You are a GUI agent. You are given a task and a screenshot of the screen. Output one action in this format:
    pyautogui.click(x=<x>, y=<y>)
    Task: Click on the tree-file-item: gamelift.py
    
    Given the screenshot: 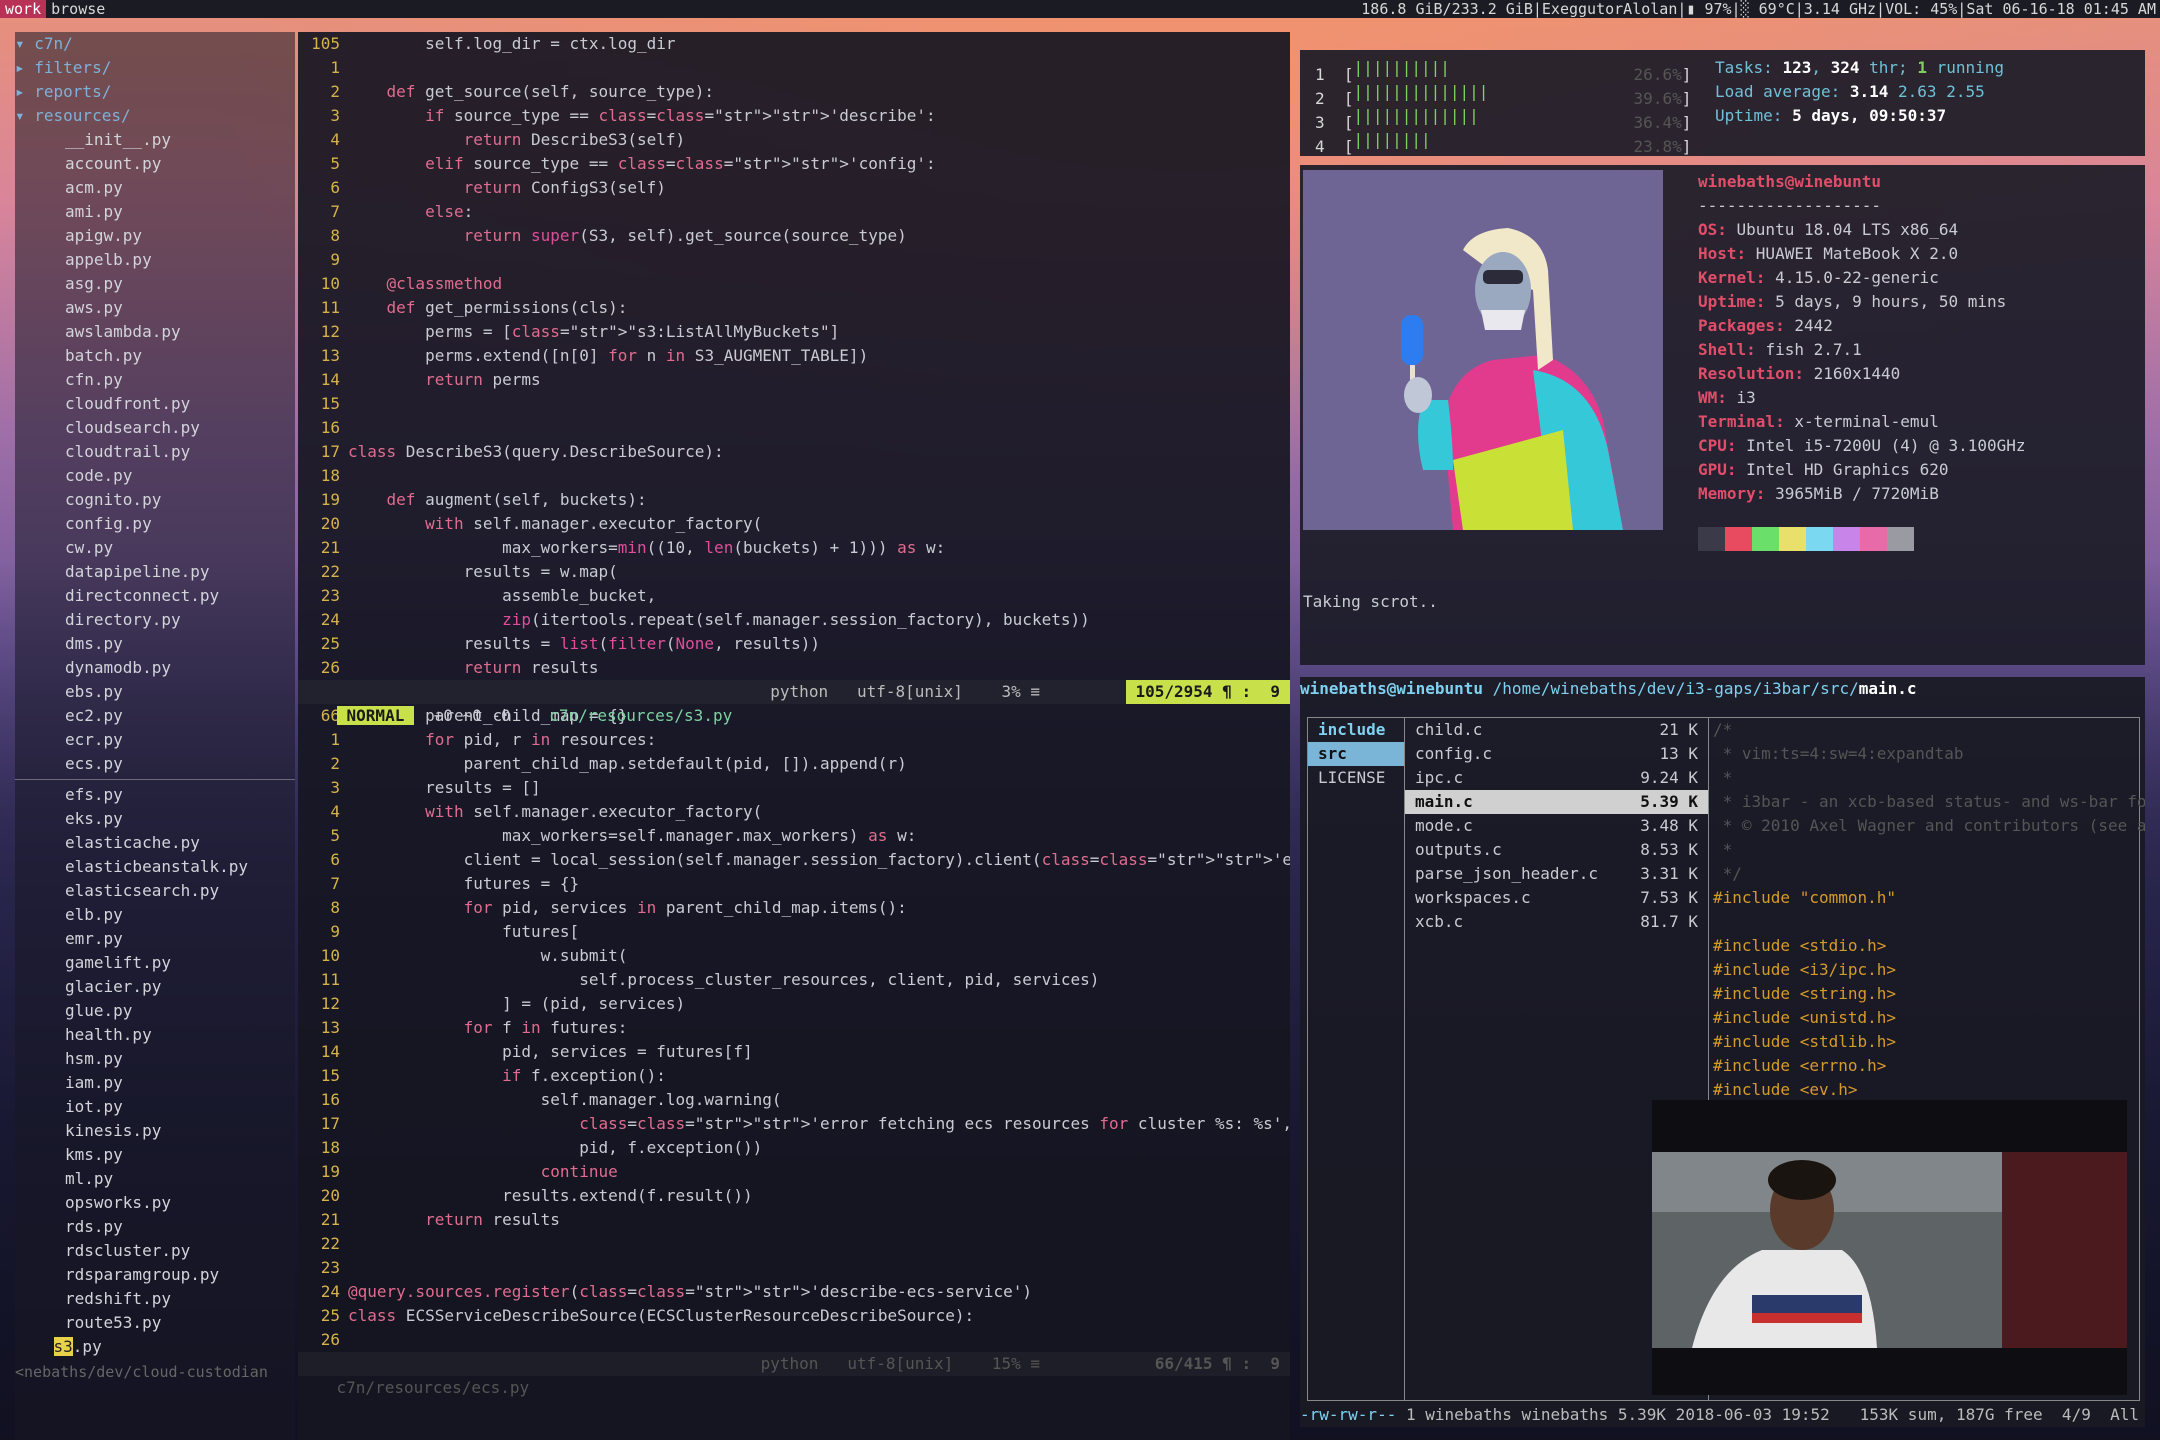 What is the action you would take?
    pyautogui.click(x=155, y=963)
    